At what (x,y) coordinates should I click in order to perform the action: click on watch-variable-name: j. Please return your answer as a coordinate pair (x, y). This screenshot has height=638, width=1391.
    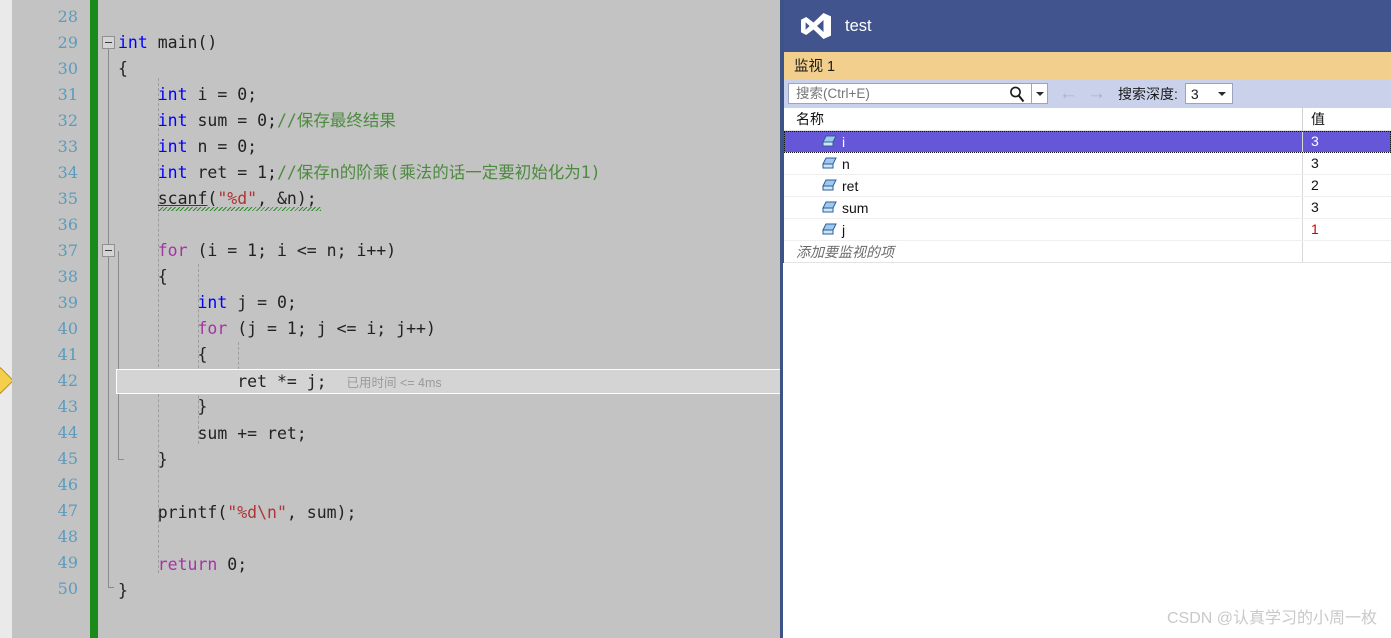
    Looking at the image, I should click on (844, 229).